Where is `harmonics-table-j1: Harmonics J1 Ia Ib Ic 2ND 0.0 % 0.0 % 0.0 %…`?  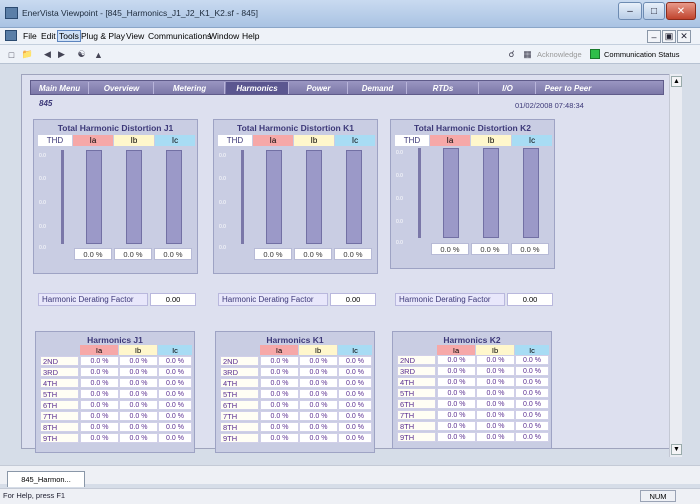
harmonics-table-j1: Harmonics J1 Ia Ib Ic 2ND 0.0 % 0.0 % 0.0 %… is located at coordinates (115, 392).